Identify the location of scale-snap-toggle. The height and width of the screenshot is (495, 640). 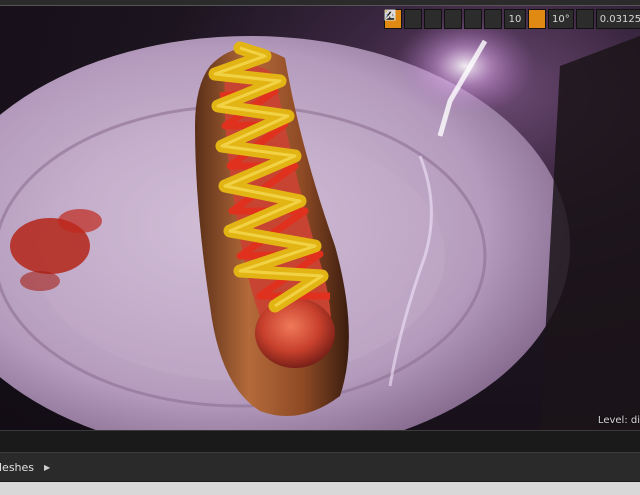
(489, 19).